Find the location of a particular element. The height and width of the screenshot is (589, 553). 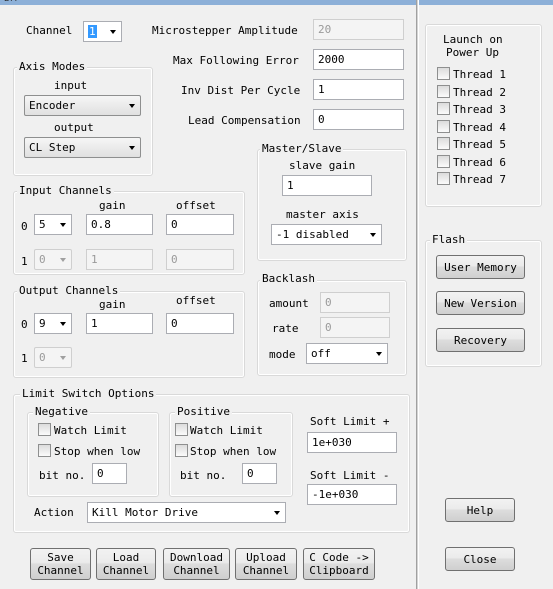

negative-title: Negative is located at coordinates (61, 411).